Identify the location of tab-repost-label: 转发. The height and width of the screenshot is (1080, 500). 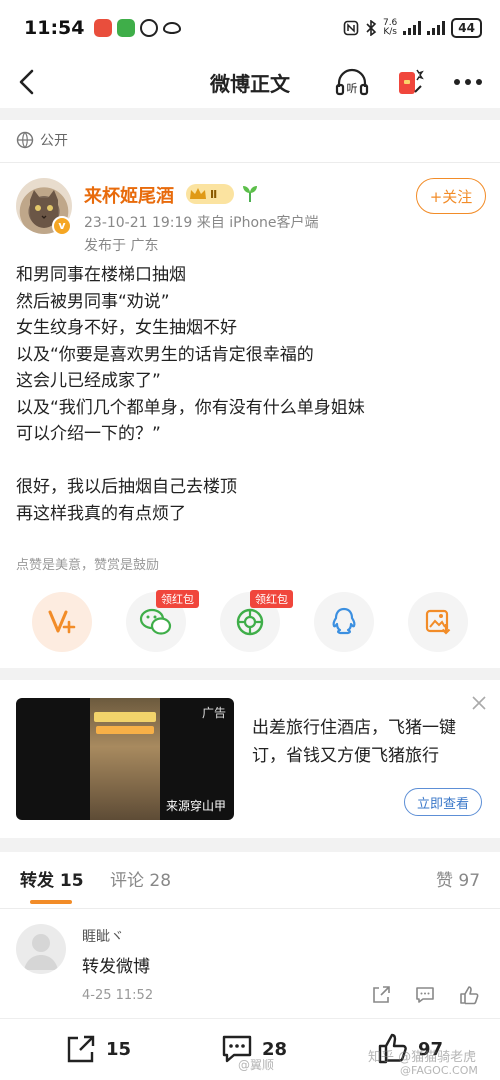
(37, 881).